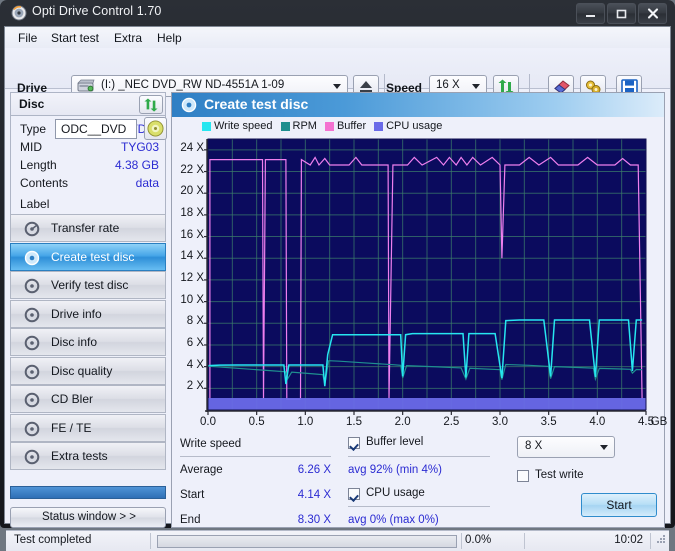 The height and width of the screenshot is (551, 675). I want to click on gauge-icon, so click(32, 229).